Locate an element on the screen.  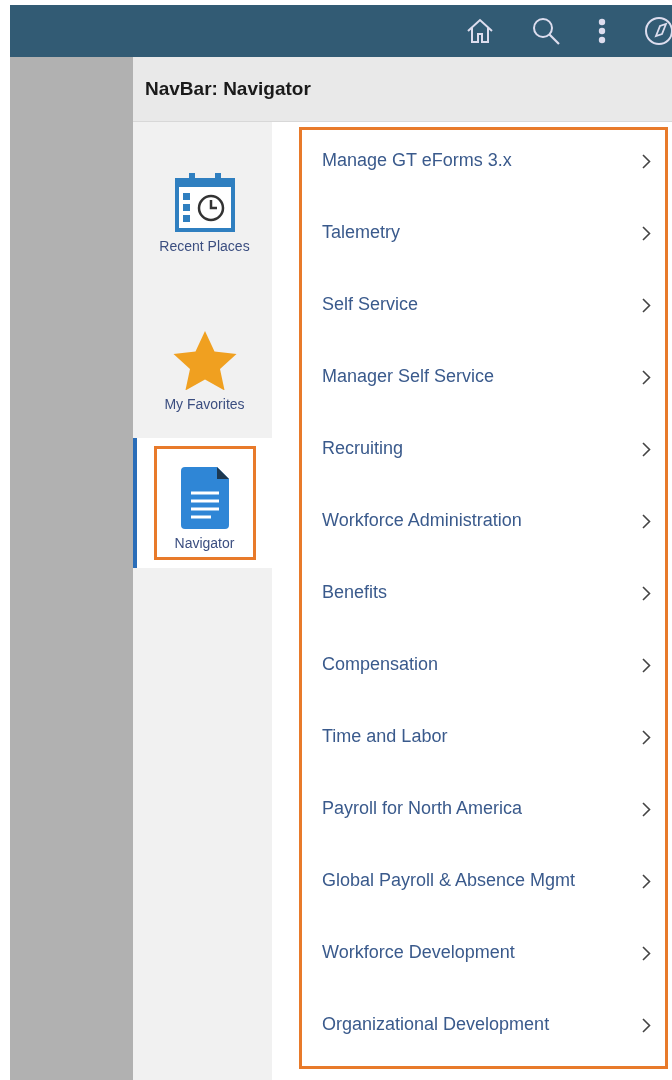
more-options-icon is located at coordinates (602, 31).